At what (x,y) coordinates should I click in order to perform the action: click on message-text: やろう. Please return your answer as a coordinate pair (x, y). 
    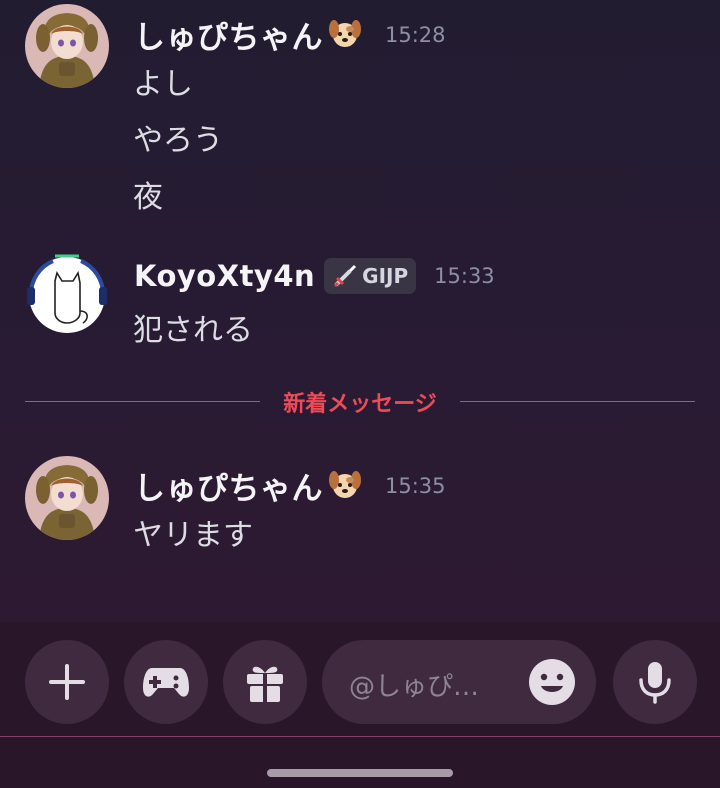
    Looking at the image, I should click on (178, 137).